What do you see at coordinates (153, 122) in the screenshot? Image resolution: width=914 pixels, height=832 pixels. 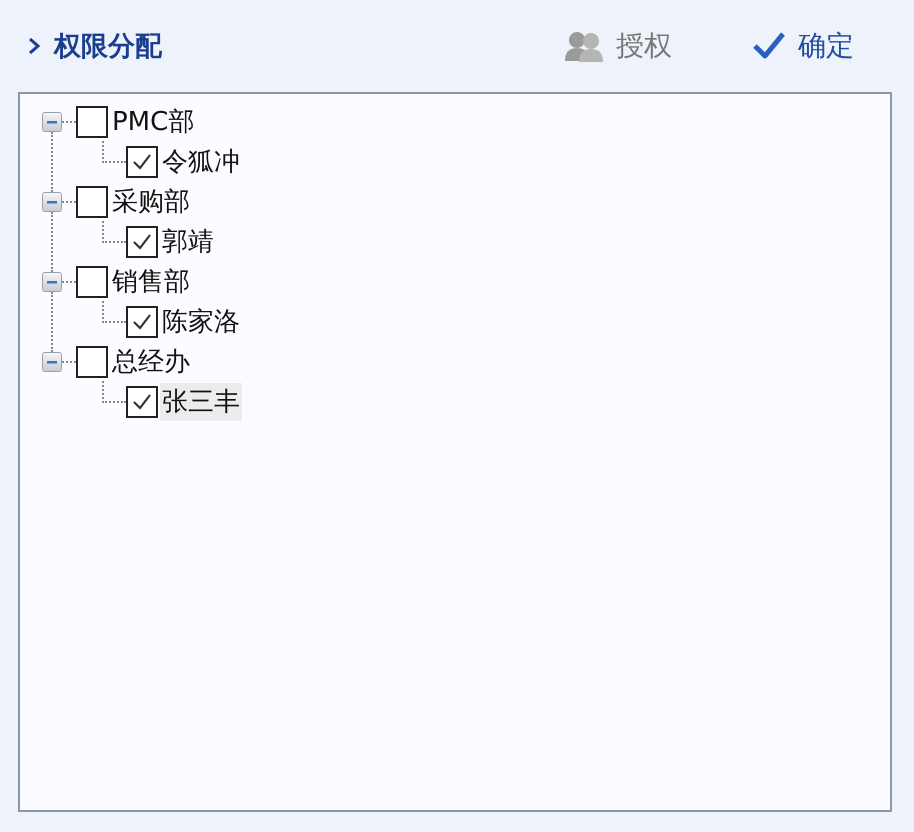 I see `tree-item-label: PMC部` at bounding box center [153, 122].